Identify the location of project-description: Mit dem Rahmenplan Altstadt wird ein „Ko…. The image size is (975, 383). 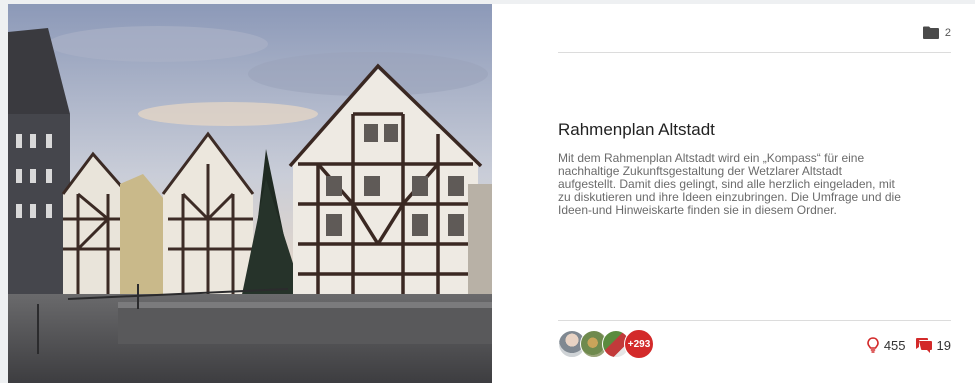
(729, 184).